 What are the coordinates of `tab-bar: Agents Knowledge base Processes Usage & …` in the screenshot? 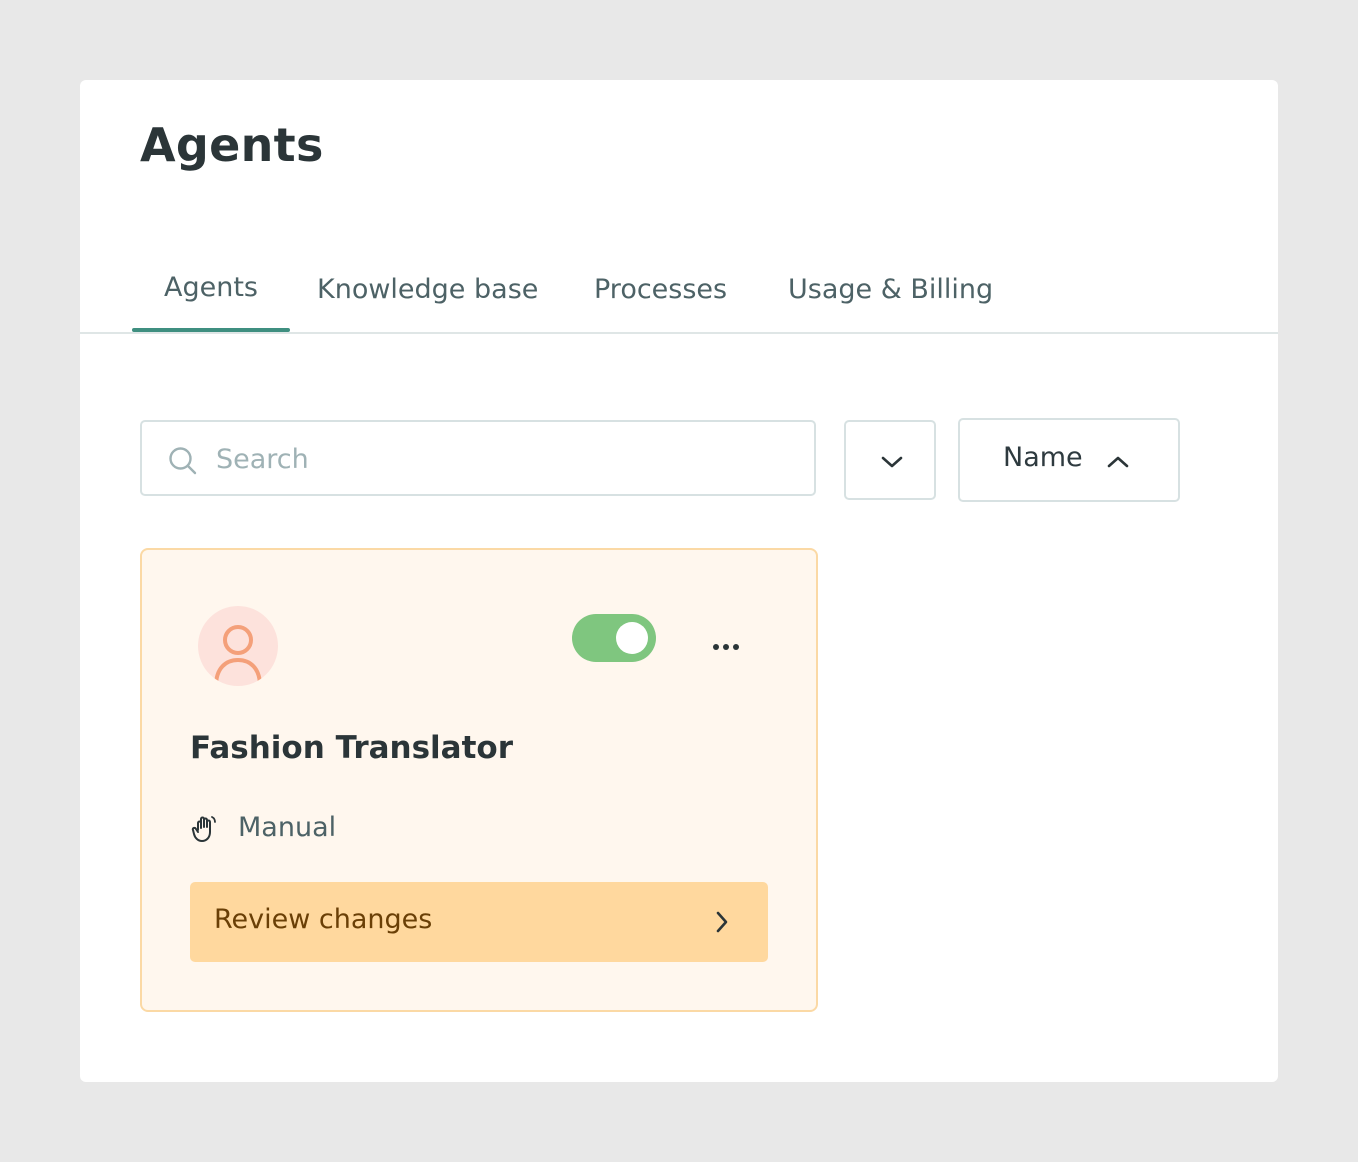 It's located at (679, 297).